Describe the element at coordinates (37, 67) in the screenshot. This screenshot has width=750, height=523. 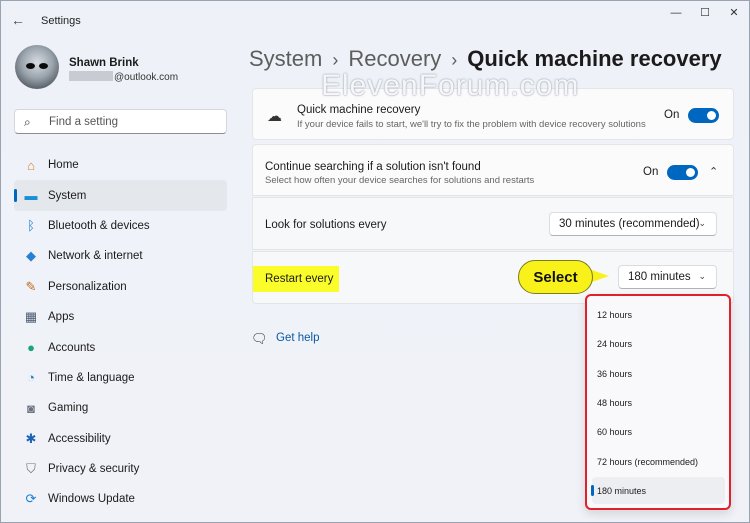
I see `avatar` at that location.